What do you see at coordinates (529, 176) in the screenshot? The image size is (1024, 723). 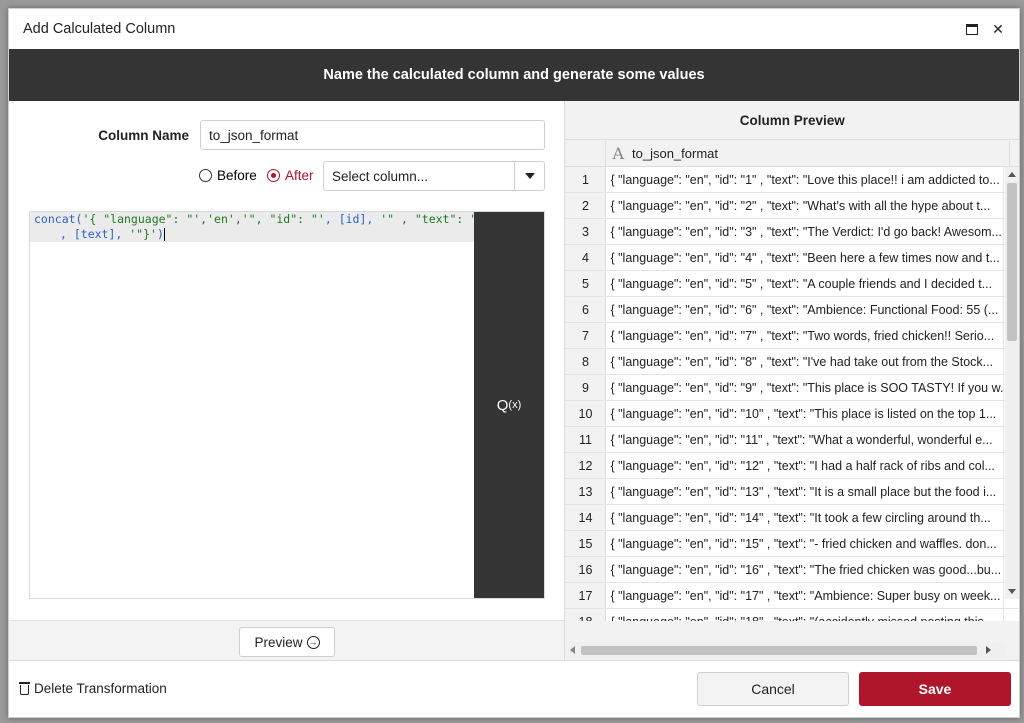 I see `chevron-down-icon` at bounding box center [529, 176].